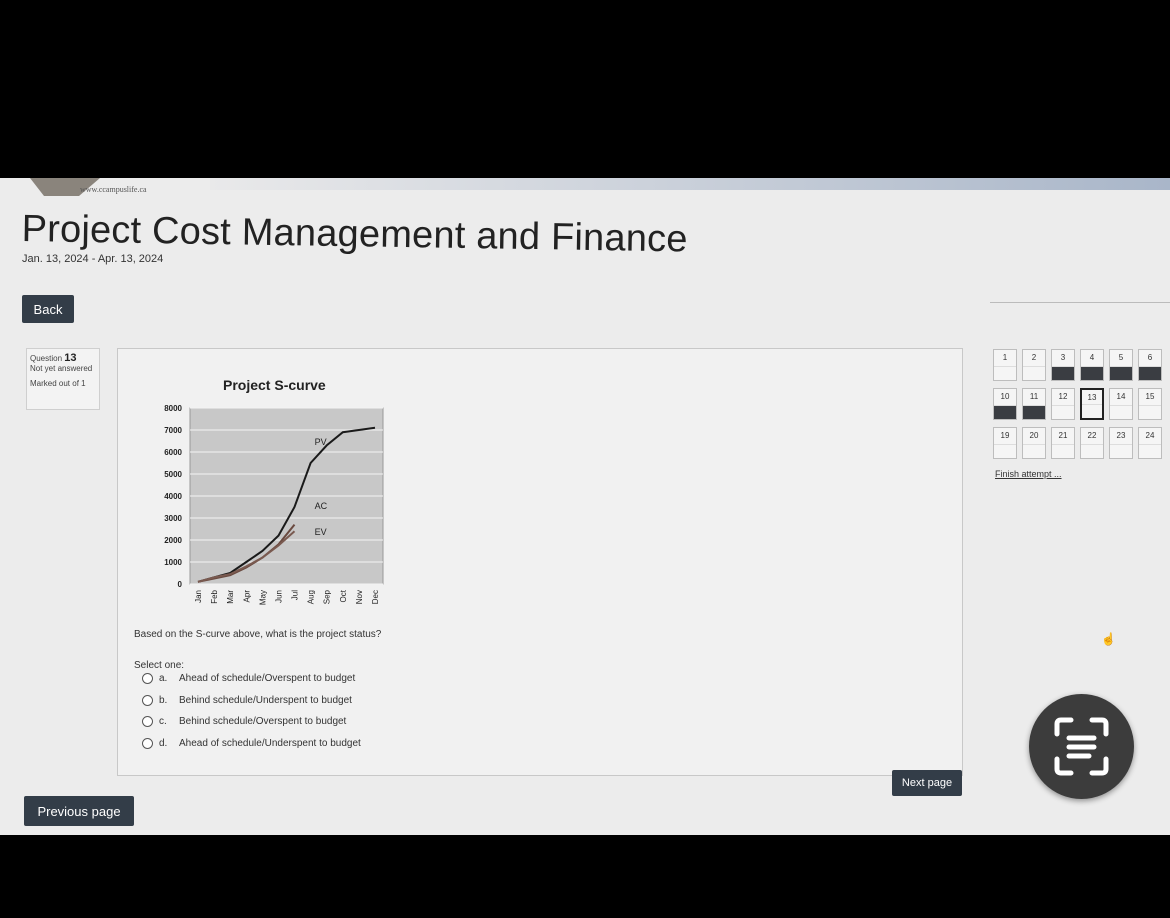 The image size is (1170, 918). I want to click on x-tick-label: Apr, so click(246, 596).